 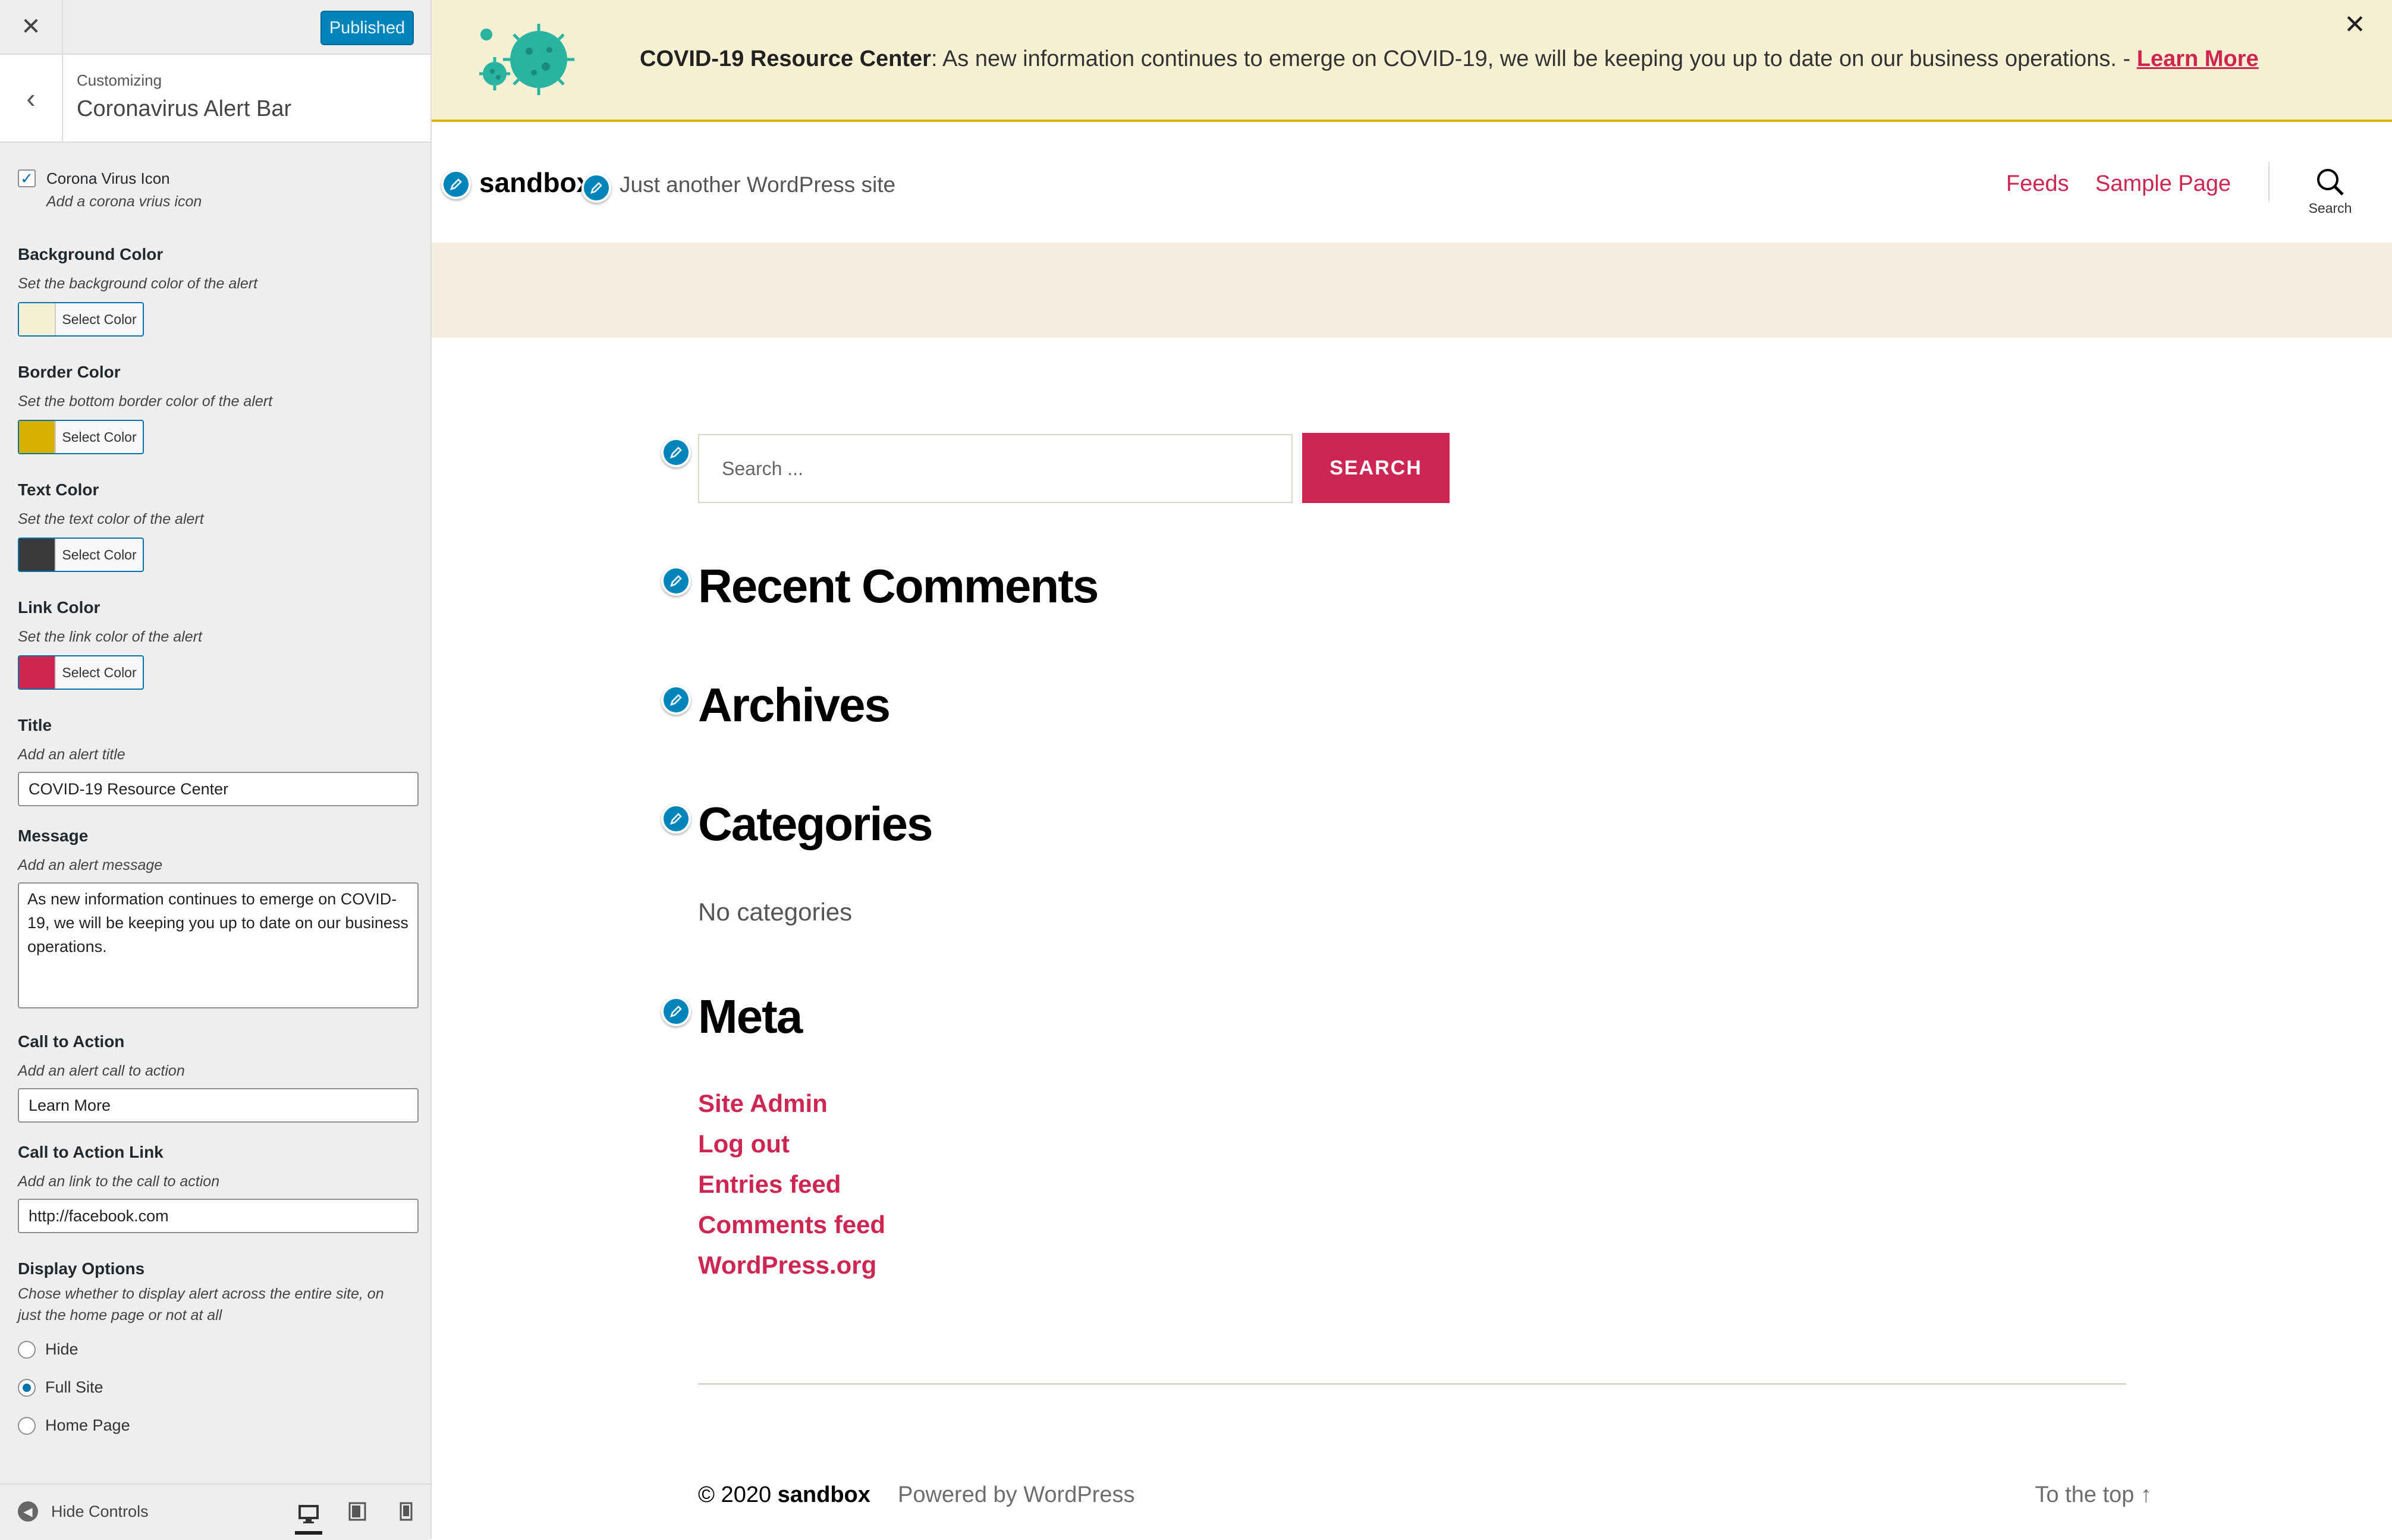 What do you see at coordinates (69, 372) in the screenshot?
I see `border-color-label: Border Color` at bounding box center [69, 372].